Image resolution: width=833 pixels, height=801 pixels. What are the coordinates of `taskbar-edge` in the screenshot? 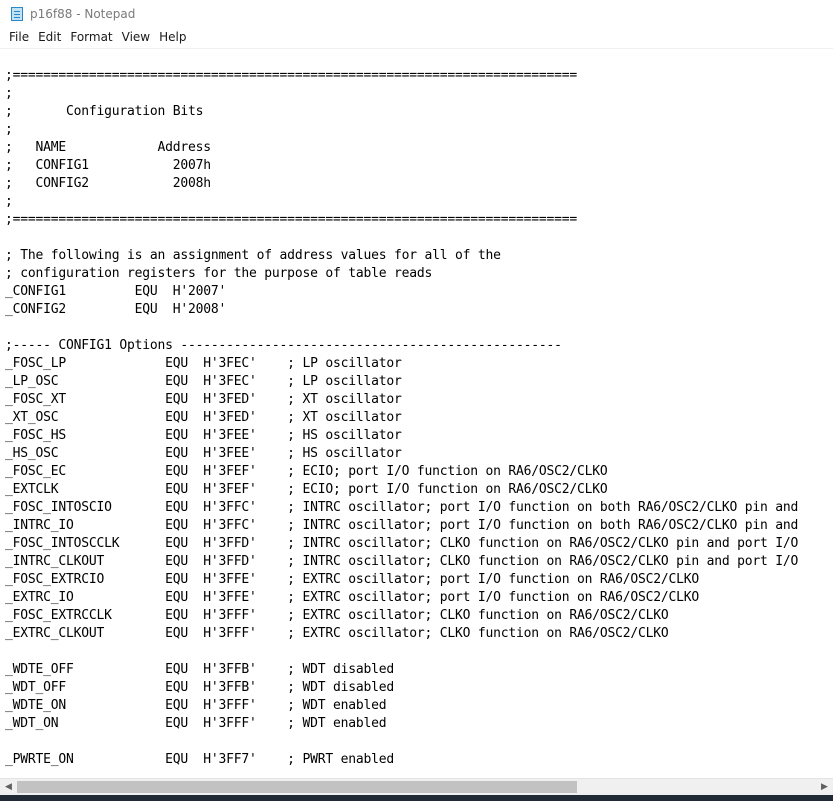 It's located at (416, 798).